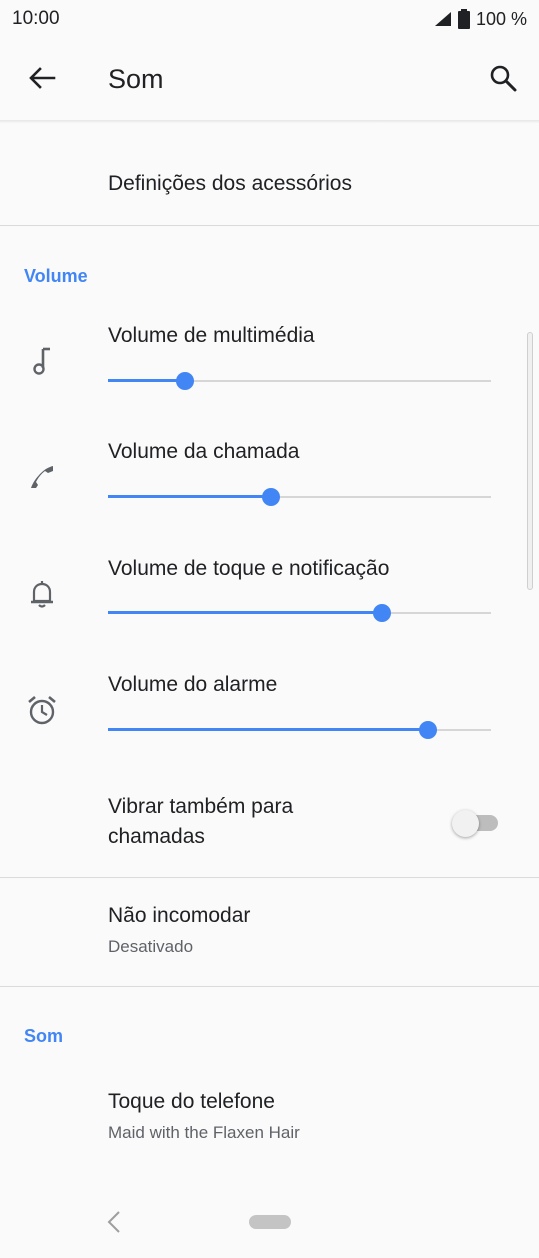 This screenshot has height=1258, width=539. Describe the element at coordinates (136, 79) in the screenshot. I see `page-title: Som` at that location.